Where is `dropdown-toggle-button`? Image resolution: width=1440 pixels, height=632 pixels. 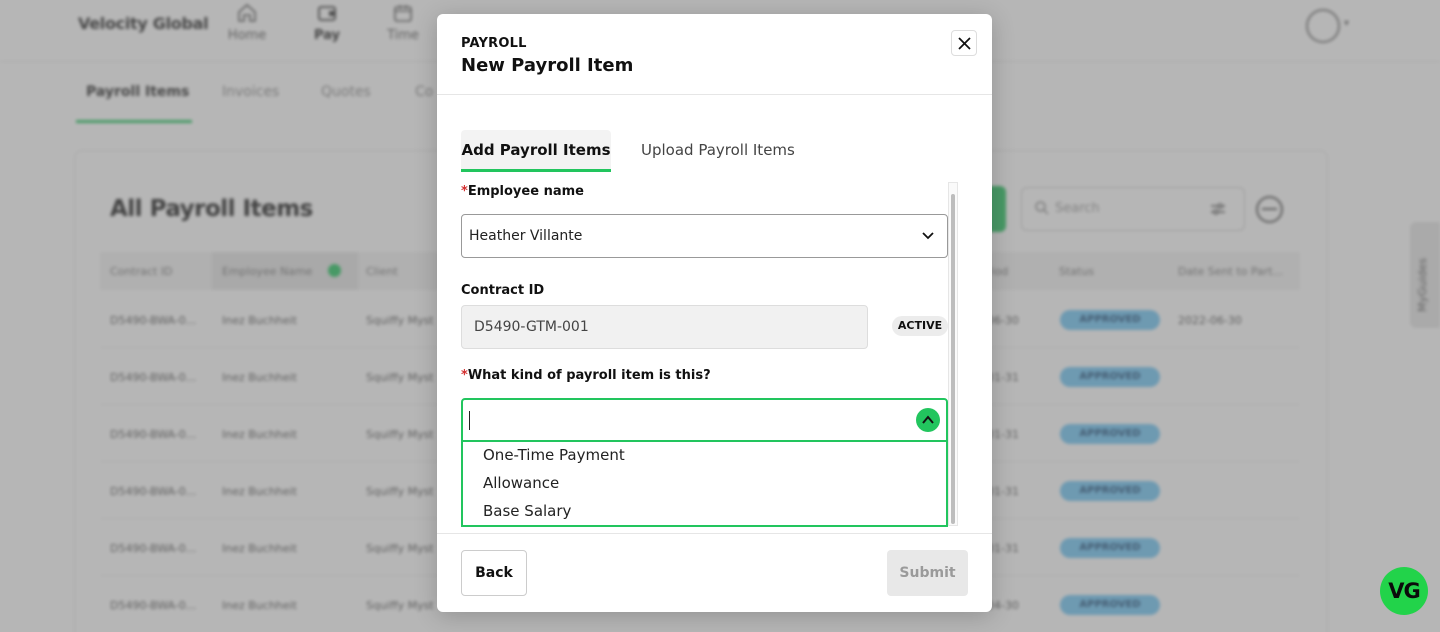 dropdown-toggle-button is located at coordinates (928, 420).